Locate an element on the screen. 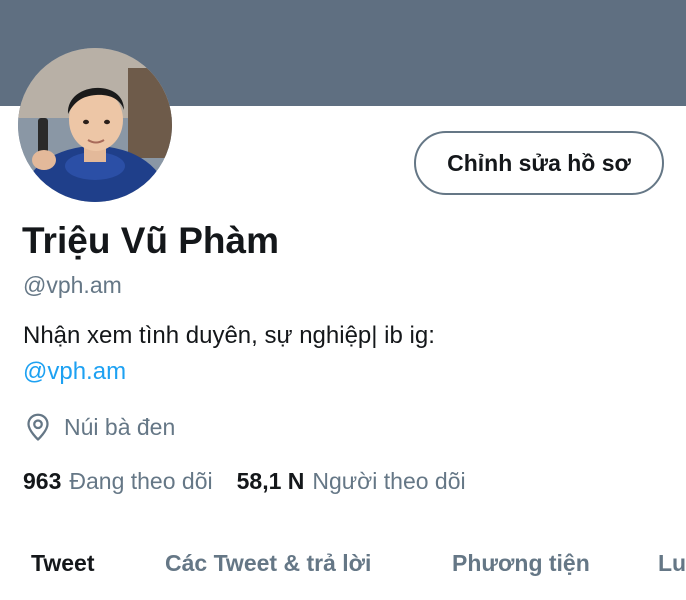 This screenshot has height=600, width=686. following-label: Đang theo dõi is located at coordinates (141, 481).